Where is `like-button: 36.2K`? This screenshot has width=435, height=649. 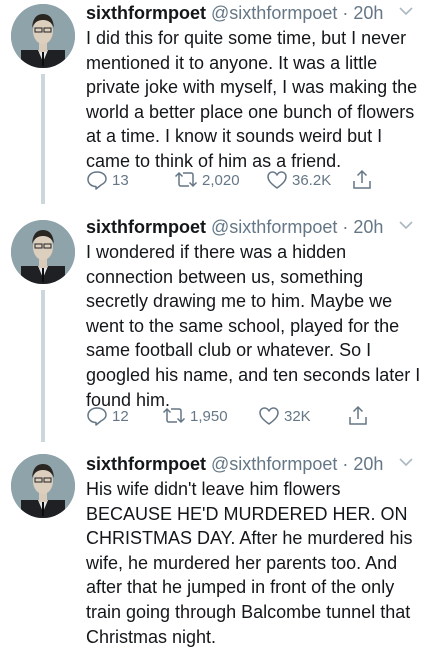 like-button: 36.2K is located at coordinates (298, 180).